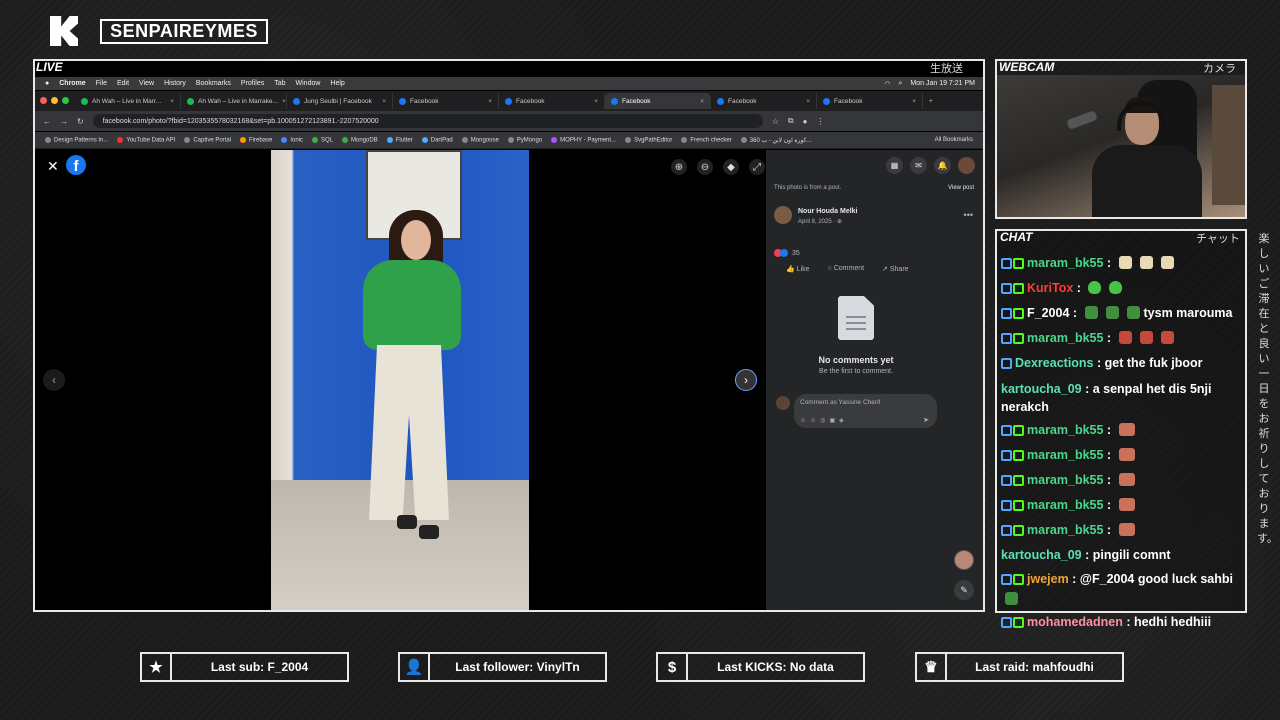  What do you see at coordinates (658, 101) in the screenshot?
I see `tab-facebook-active: Facebook ×` at bounding box center [658, 101].